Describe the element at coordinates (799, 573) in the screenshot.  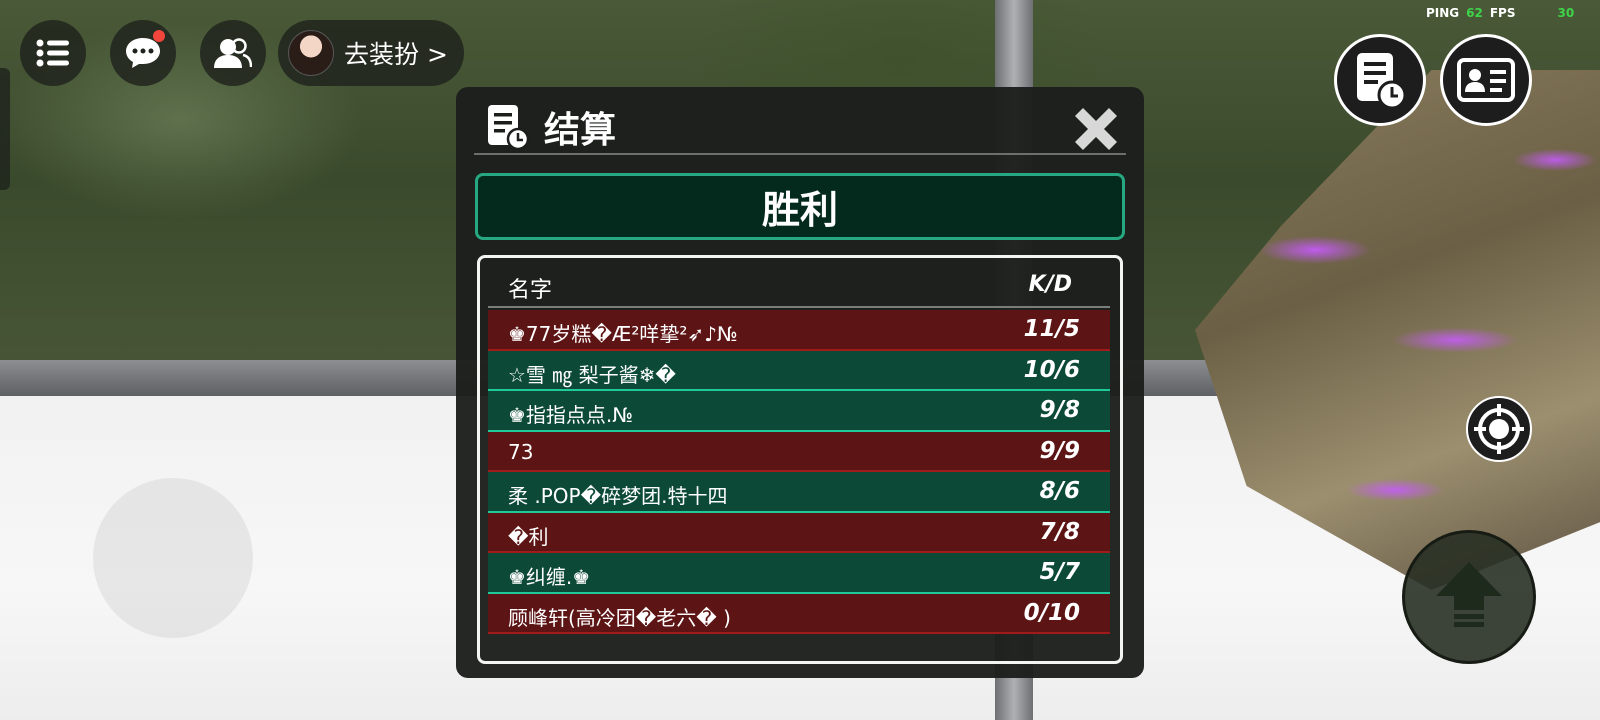
I see `table-row: ♚纠缠.♚ 5/7` at that location.